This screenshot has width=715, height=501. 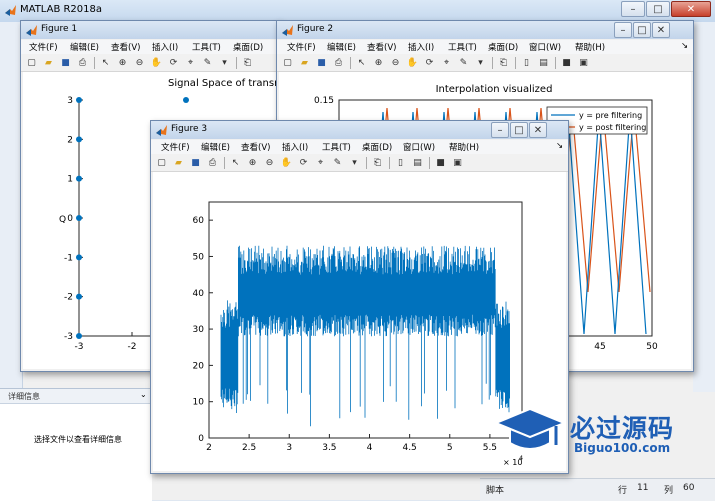 What do you see at coordinates (199, 257) in the screenshot?
I see `figure3-ytick-label: 50` at bounding box center [199, 257].